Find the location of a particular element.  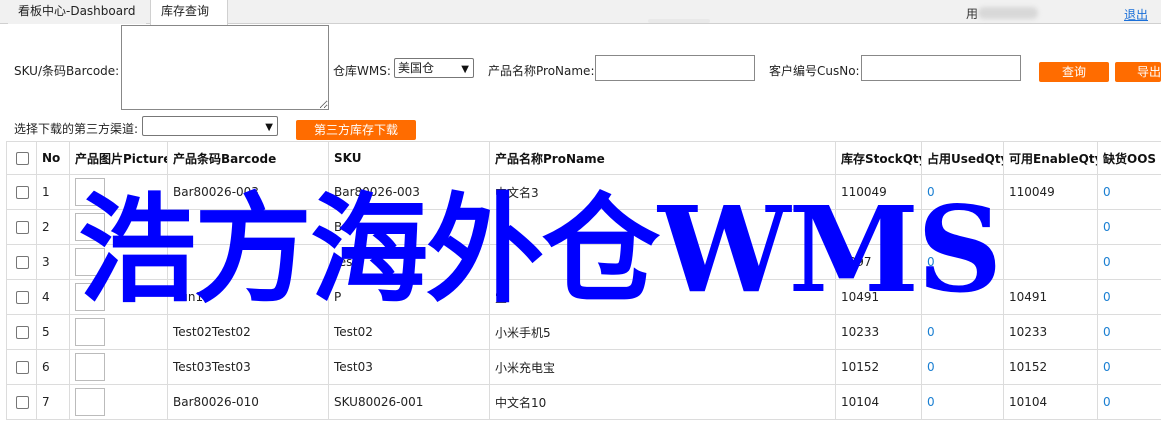

blurred-area is located at coordinates (679, 21).